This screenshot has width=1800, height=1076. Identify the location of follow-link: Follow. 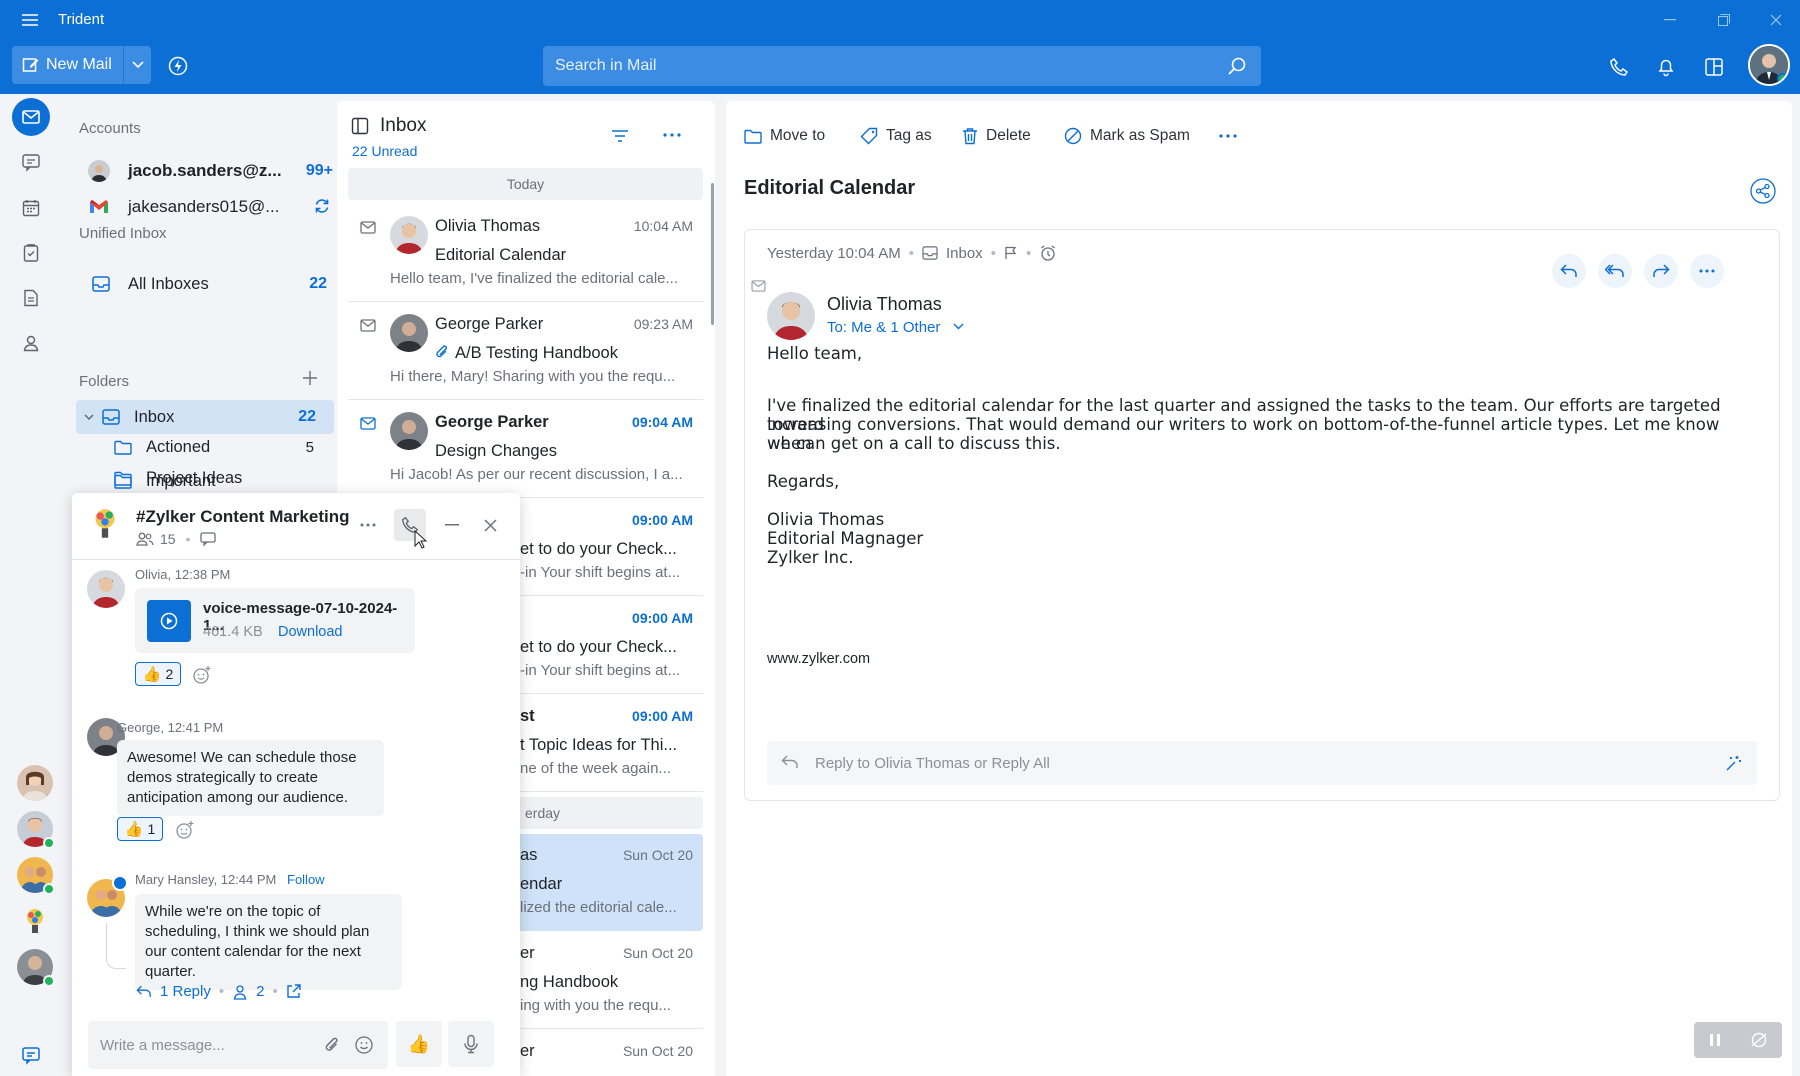
(306, 879).